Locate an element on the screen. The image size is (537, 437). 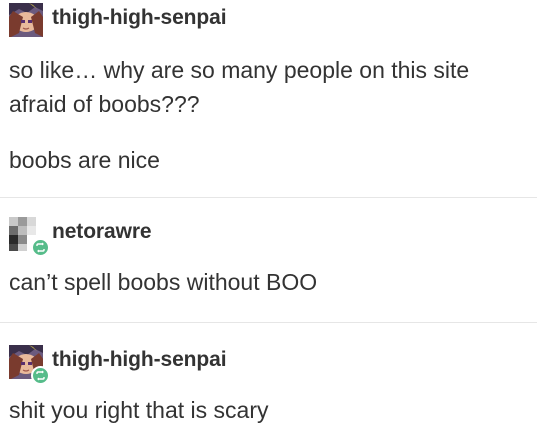
username: netorawre is located at coordinates (102, 232).